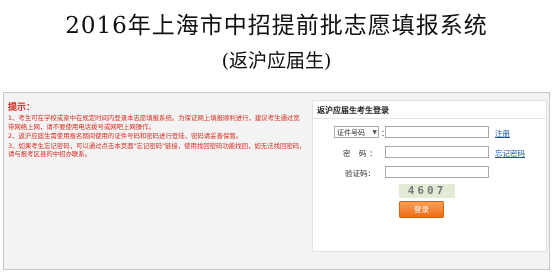 The image size is (553, 275). I want to click on forgot-password-link: 忘记密码, so click(510, 153).